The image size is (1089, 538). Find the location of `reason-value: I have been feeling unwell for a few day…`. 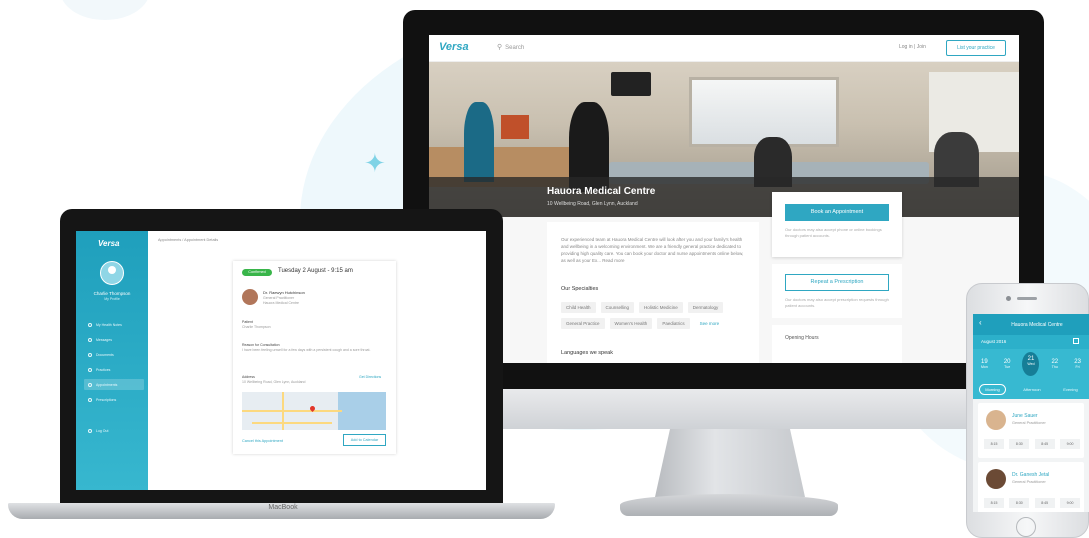

reason-value: I have been feeling unwell for a few day… is located at coordinates (306, 350).